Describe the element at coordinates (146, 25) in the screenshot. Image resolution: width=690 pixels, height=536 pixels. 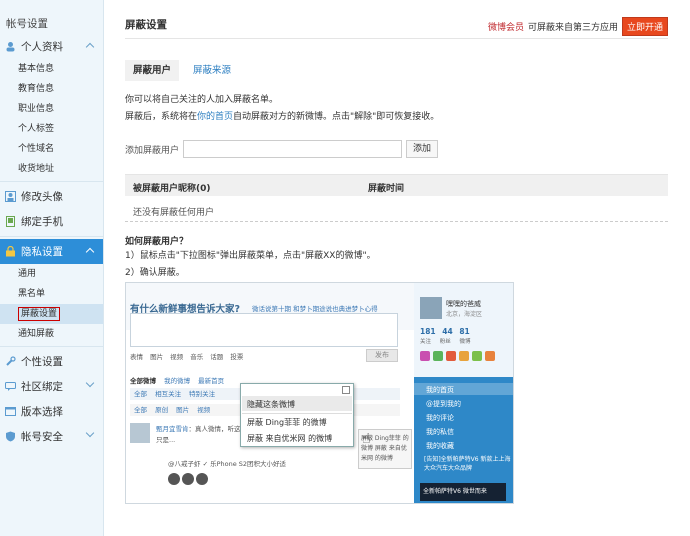
I see `page-title: 屏蔽设置` at that location.